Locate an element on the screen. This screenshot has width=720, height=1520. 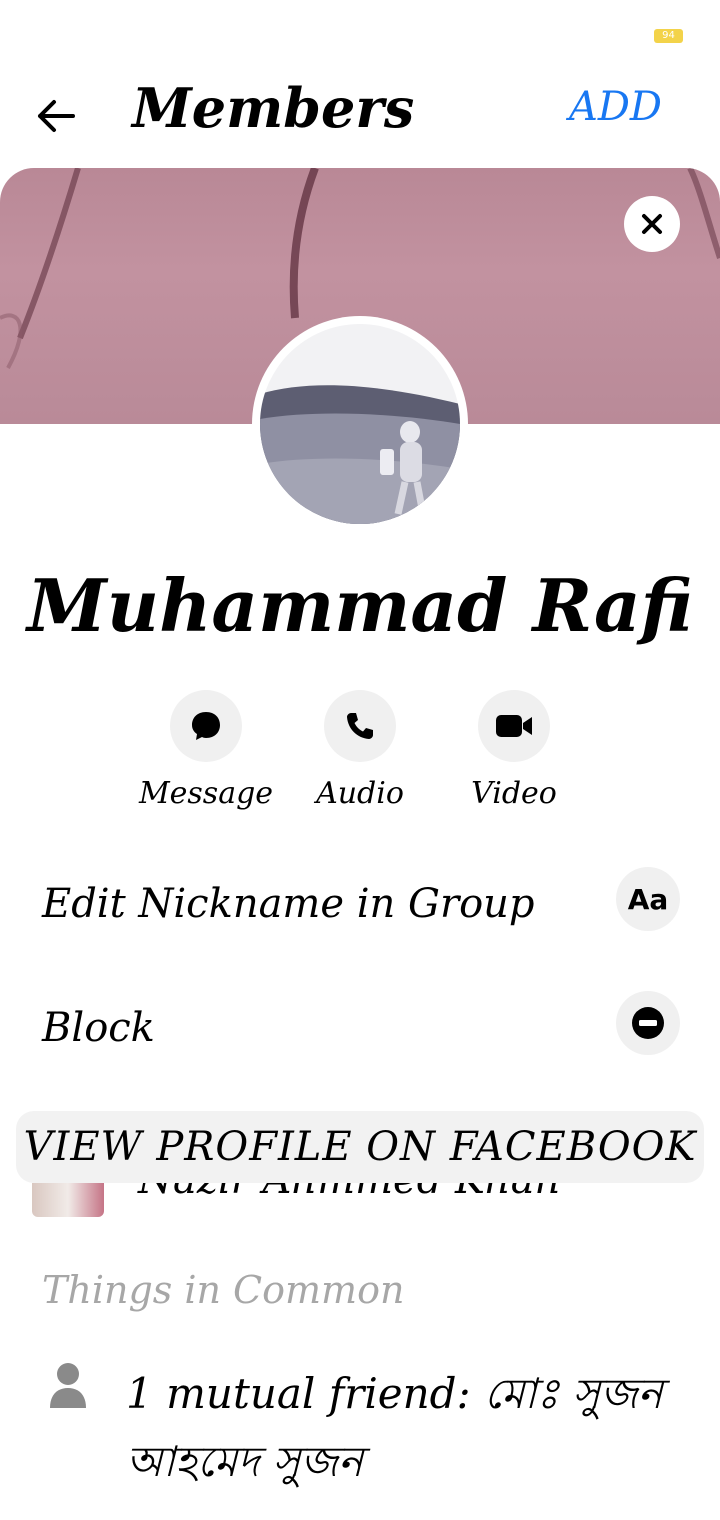
audio-button is located at coordinates (360, 726).